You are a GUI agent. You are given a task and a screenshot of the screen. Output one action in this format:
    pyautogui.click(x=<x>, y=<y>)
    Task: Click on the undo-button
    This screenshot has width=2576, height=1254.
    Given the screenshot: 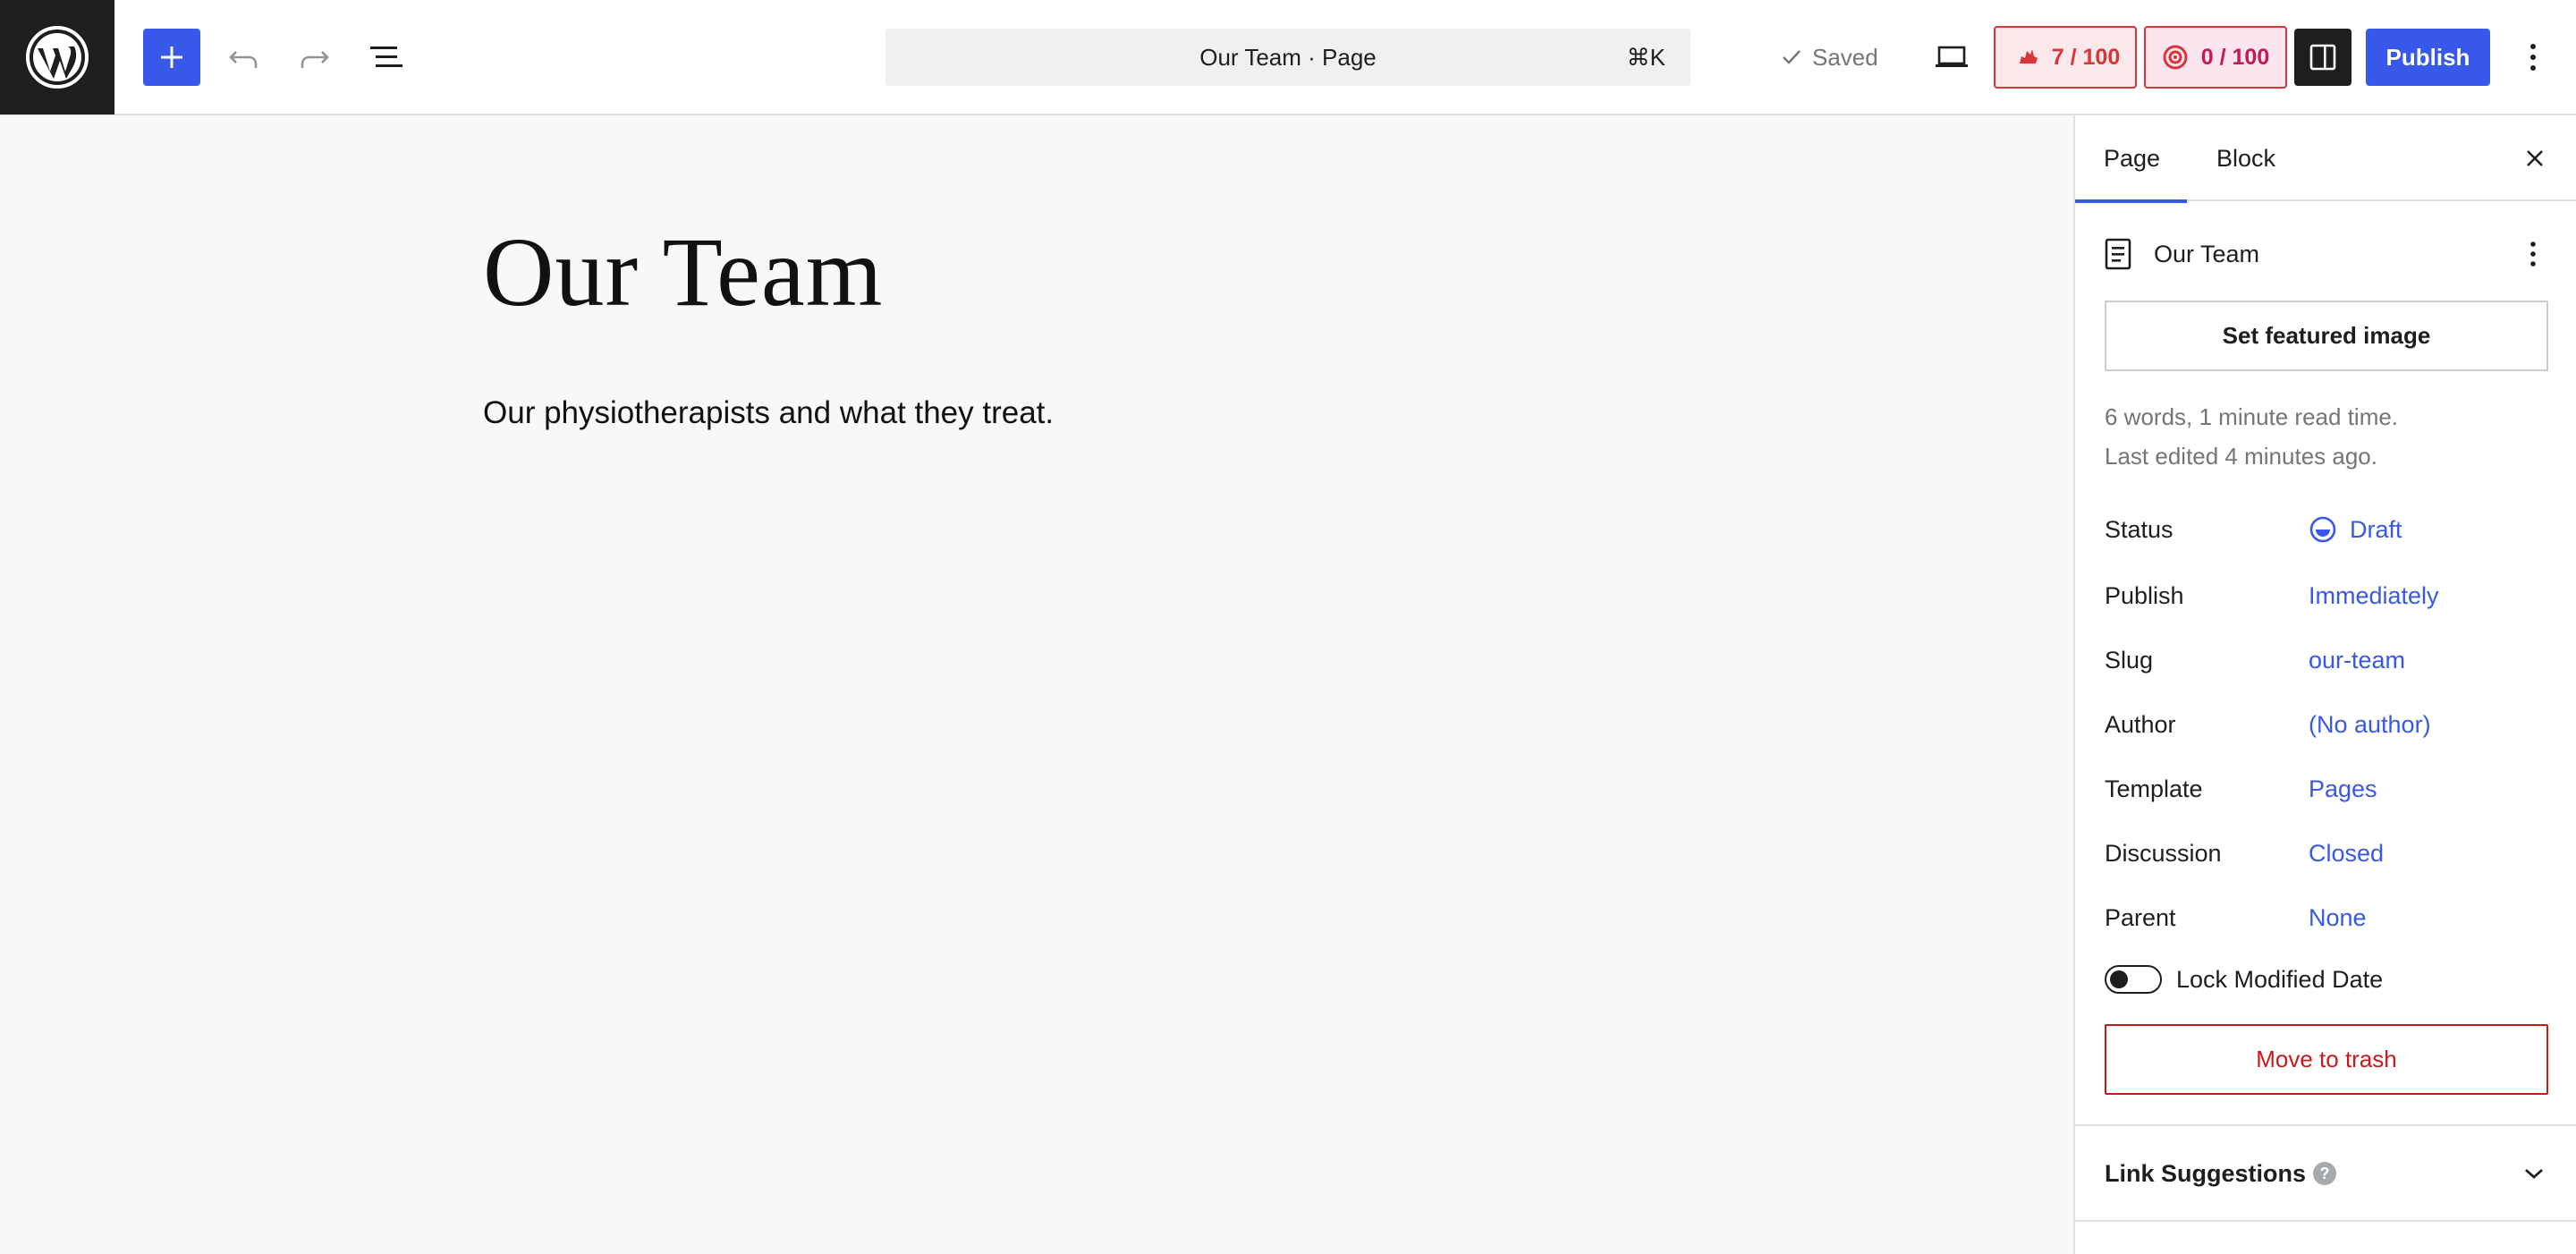 What is the action you would take?
    pyautogui.click(x=243, y=58)
    